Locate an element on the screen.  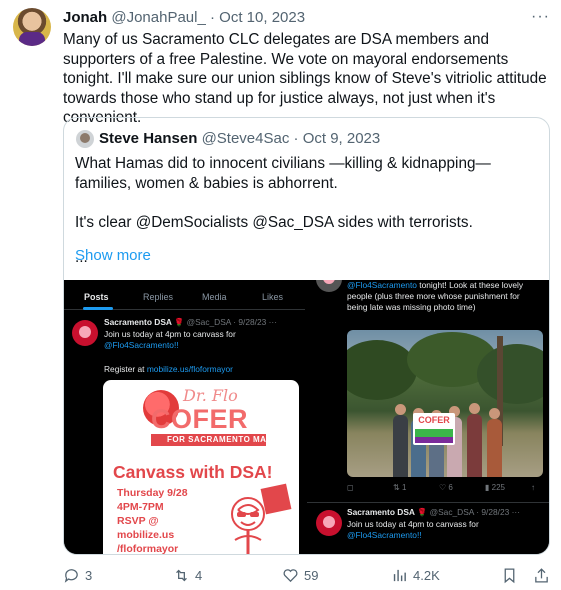
quoted-tweet-header: Steve Hansen @Steve4Sac · Oct 9, 2023 is located at coordinates (239, 139).